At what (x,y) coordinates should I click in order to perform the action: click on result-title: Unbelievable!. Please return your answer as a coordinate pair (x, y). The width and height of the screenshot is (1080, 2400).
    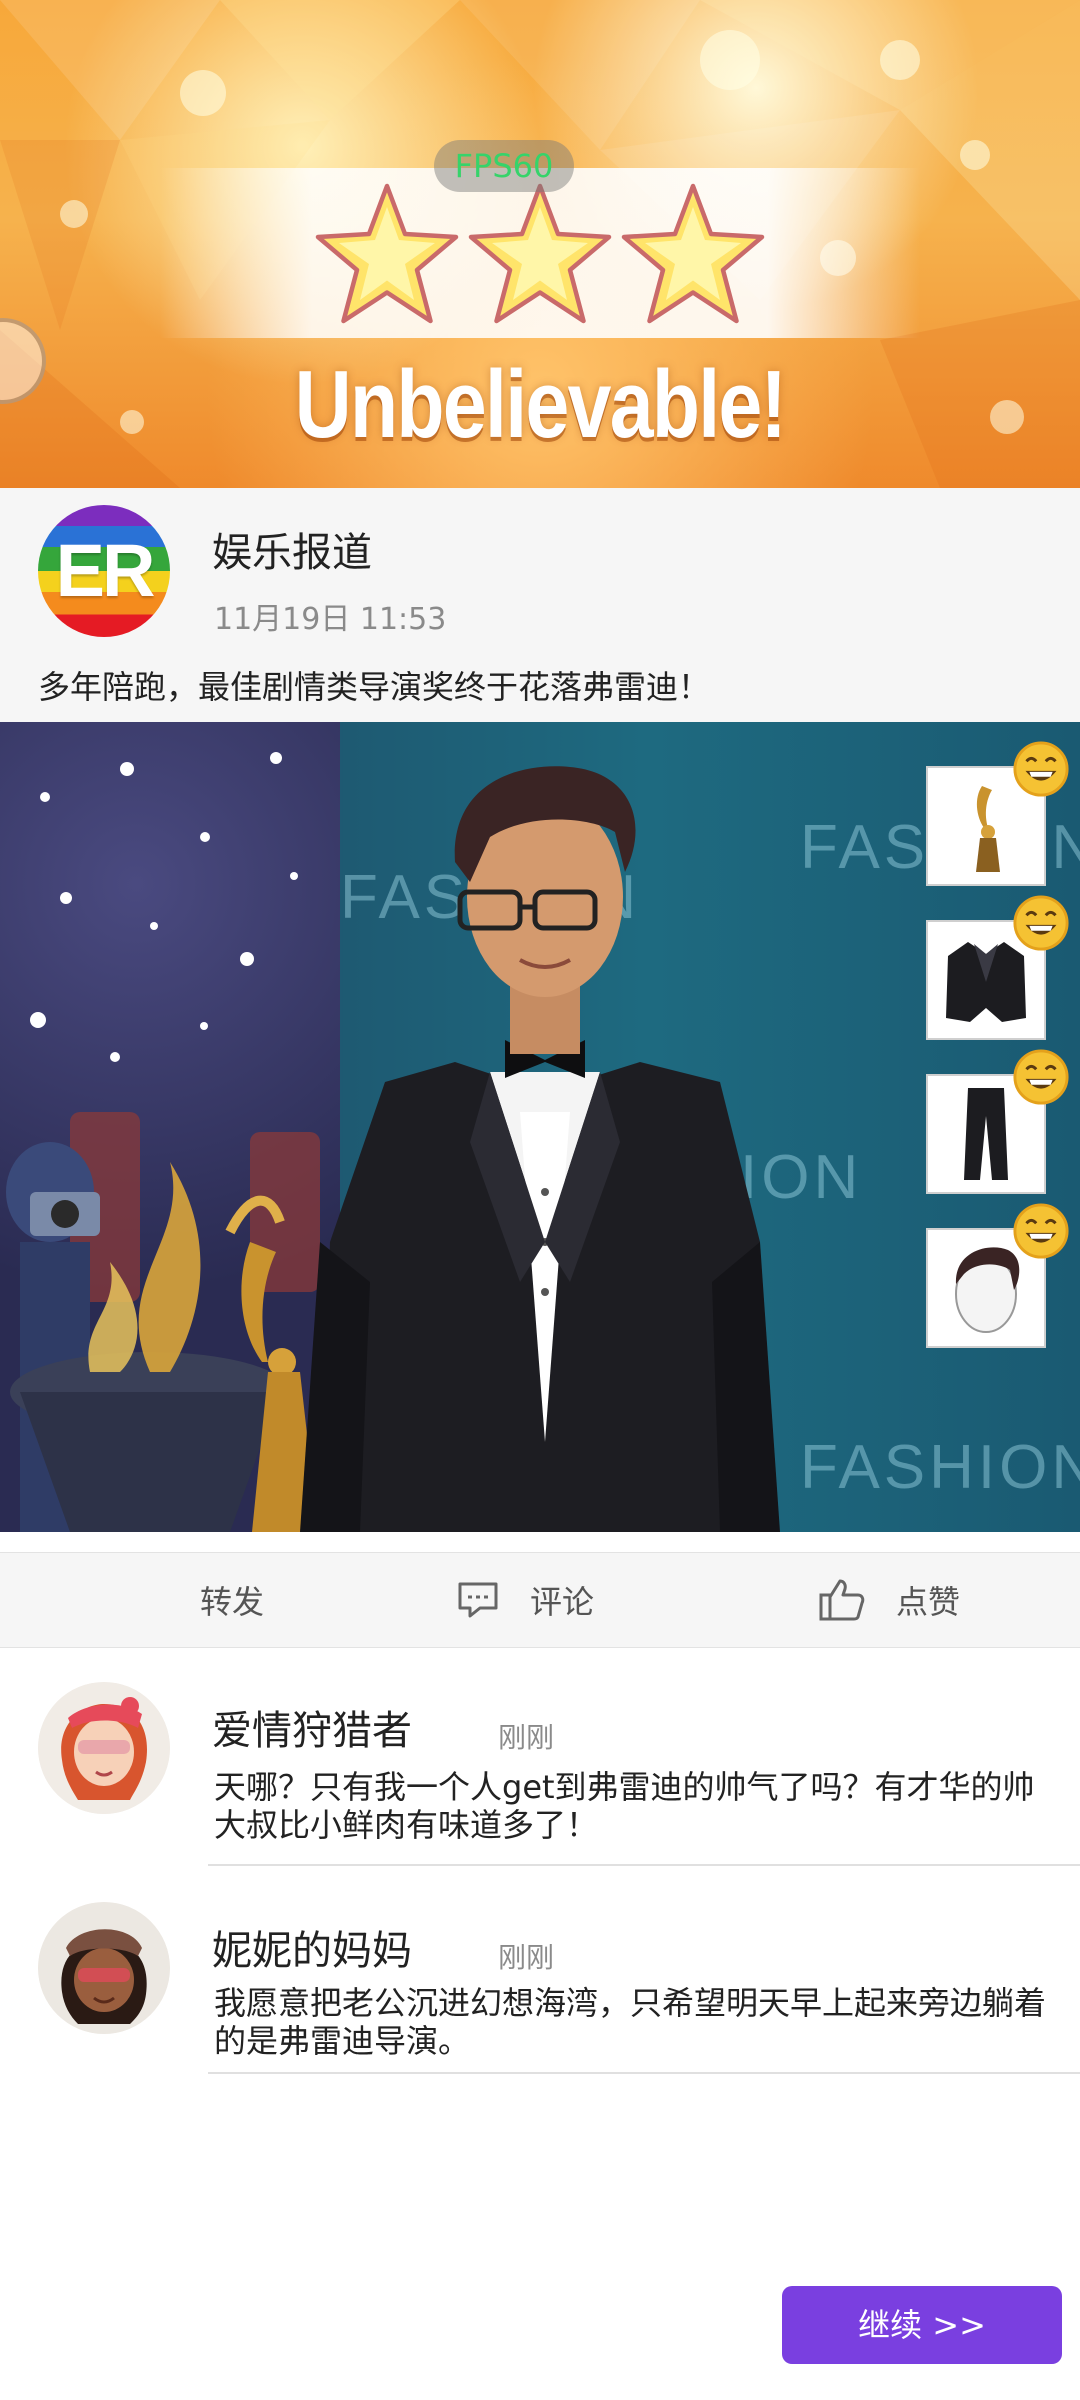
    Looking at the image, I should click on (540, 404).